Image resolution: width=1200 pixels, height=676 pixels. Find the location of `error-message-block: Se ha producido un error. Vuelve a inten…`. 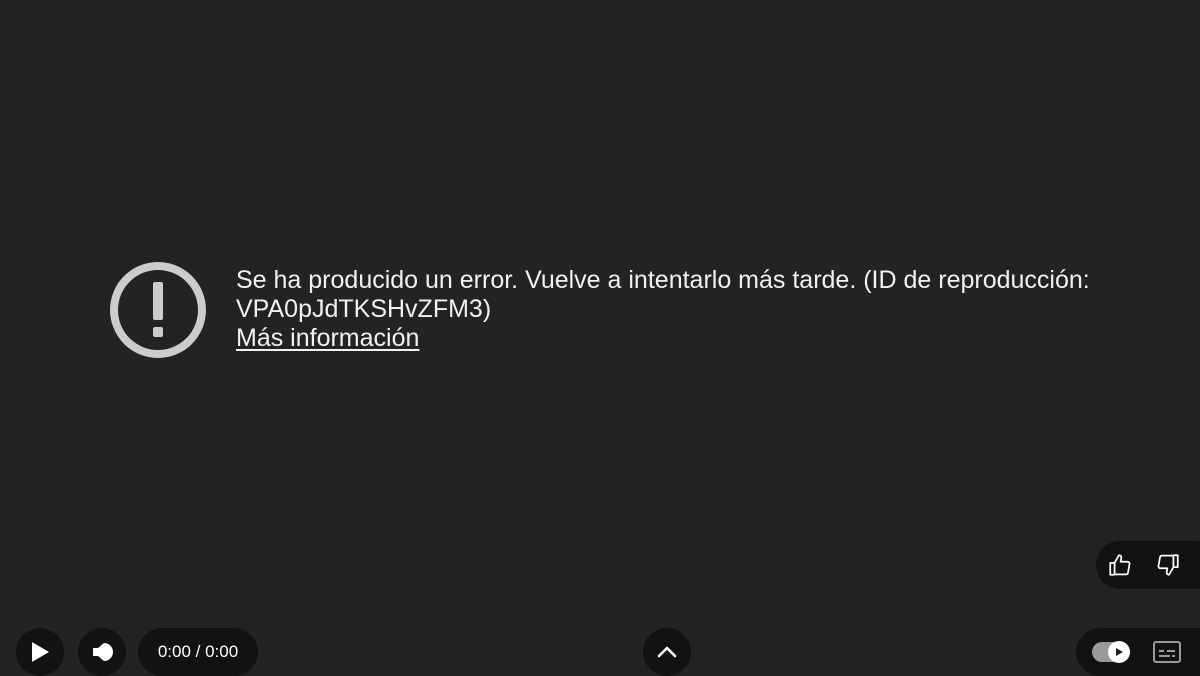

error-message-block: Se ha producido un error. Vuelve a inten… is located at coordinates (637, 310).